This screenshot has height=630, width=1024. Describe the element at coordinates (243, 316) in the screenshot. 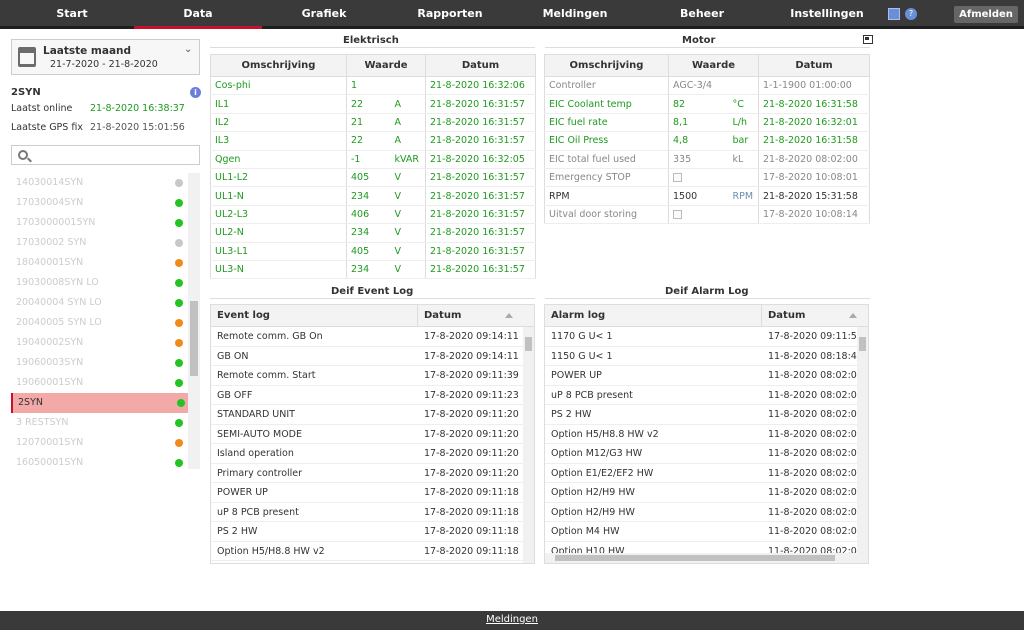

I see `column-header: Event log` at that location.